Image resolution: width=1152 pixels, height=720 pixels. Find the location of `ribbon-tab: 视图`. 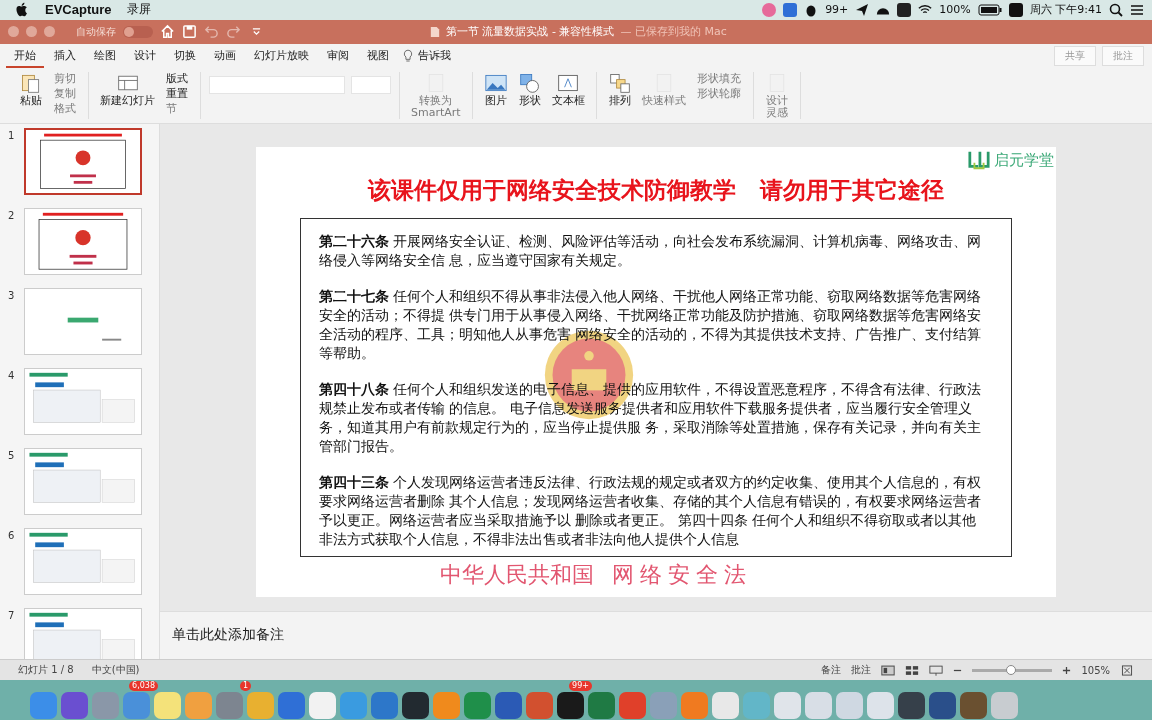

ribbon-tab: 视图 is located at coordinates (378, 55).